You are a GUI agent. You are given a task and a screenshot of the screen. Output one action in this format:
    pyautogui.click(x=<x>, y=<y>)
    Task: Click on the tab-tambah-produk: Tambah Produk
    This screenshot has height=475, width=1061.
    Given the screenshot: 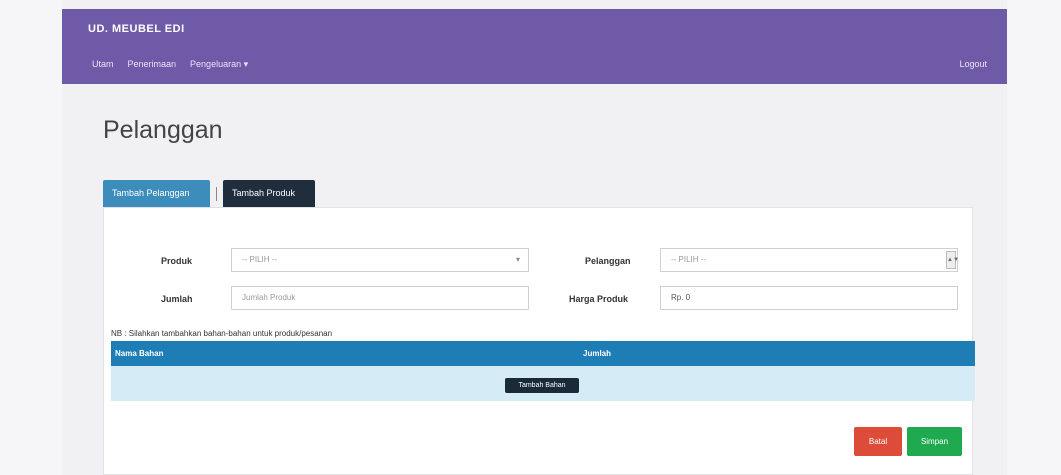 What is the action you would take?
    pyautogui.click(x=269, y=193)
    